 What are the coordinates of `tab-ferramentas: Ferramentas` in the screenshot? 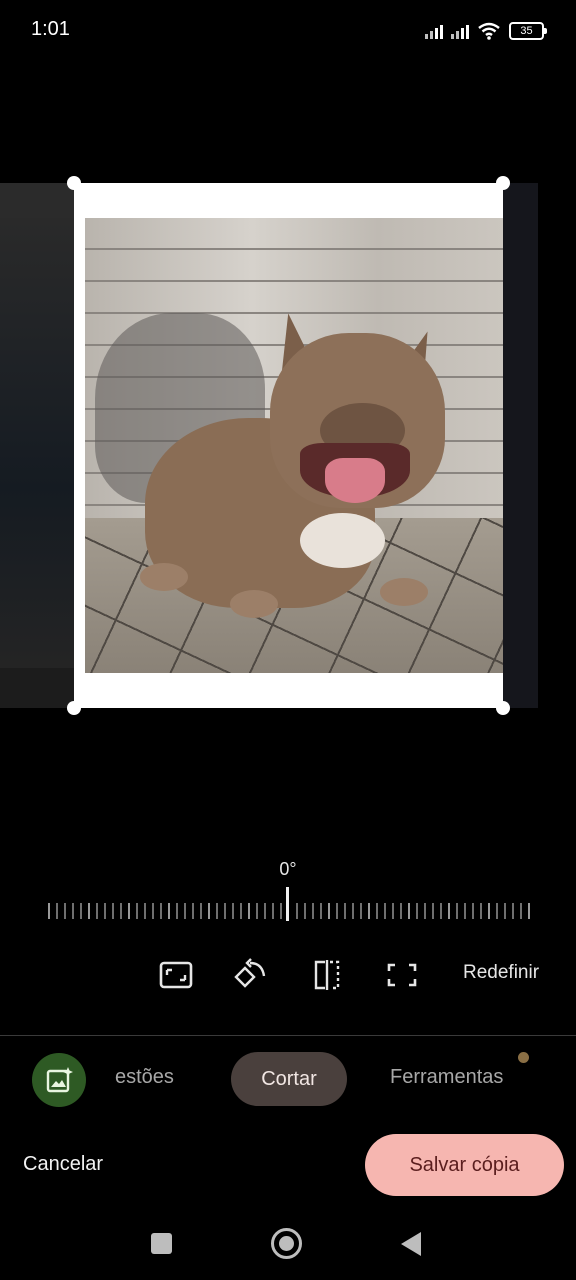 It's located at (446, 1077).